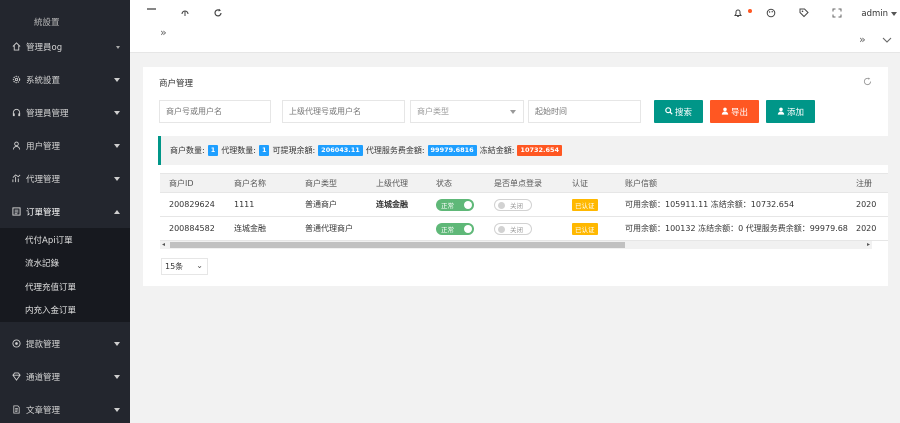 This screenshot has height=423, width=900. I want to click on sidebar-item-withdraw-management: 提款管理, so click(65, 343).